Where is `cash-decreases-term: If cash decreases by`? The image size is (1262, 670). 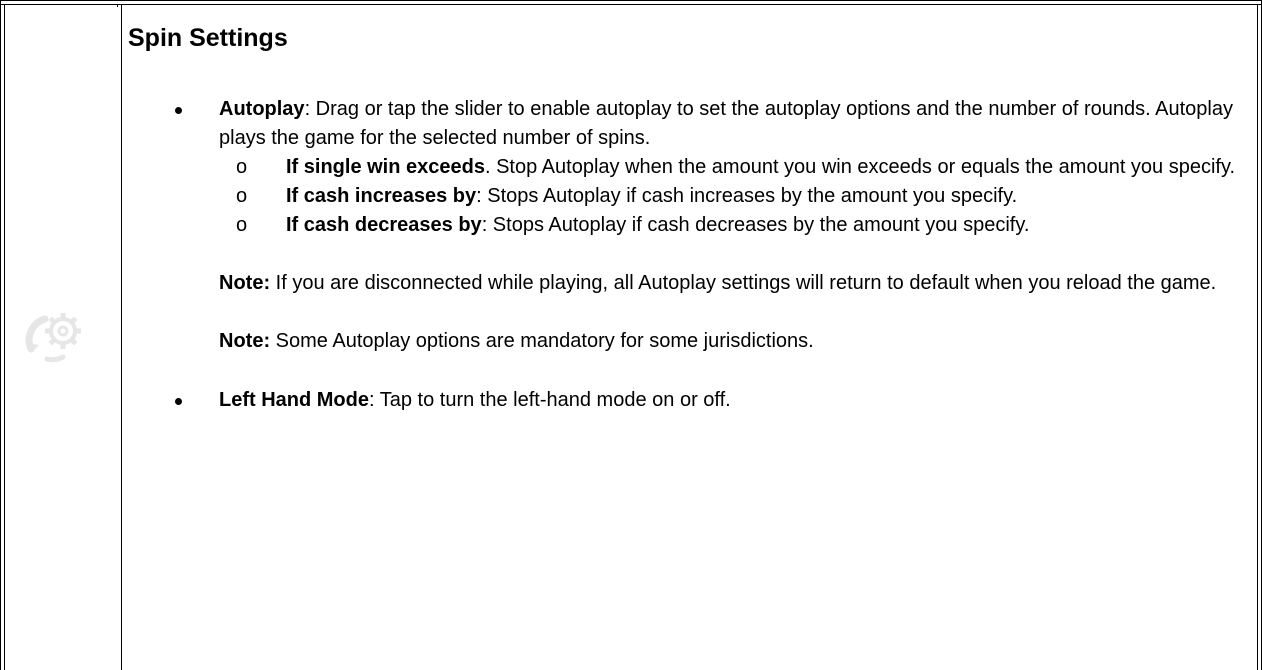 cash-decreases-term: If cash decreases by is located at coordinates (384, 225).